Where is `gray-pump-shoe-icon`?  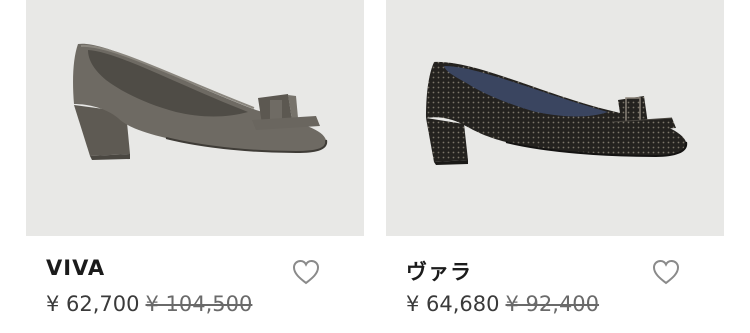
gray-pump-shoe-icon is located at coordinates (200, 101).